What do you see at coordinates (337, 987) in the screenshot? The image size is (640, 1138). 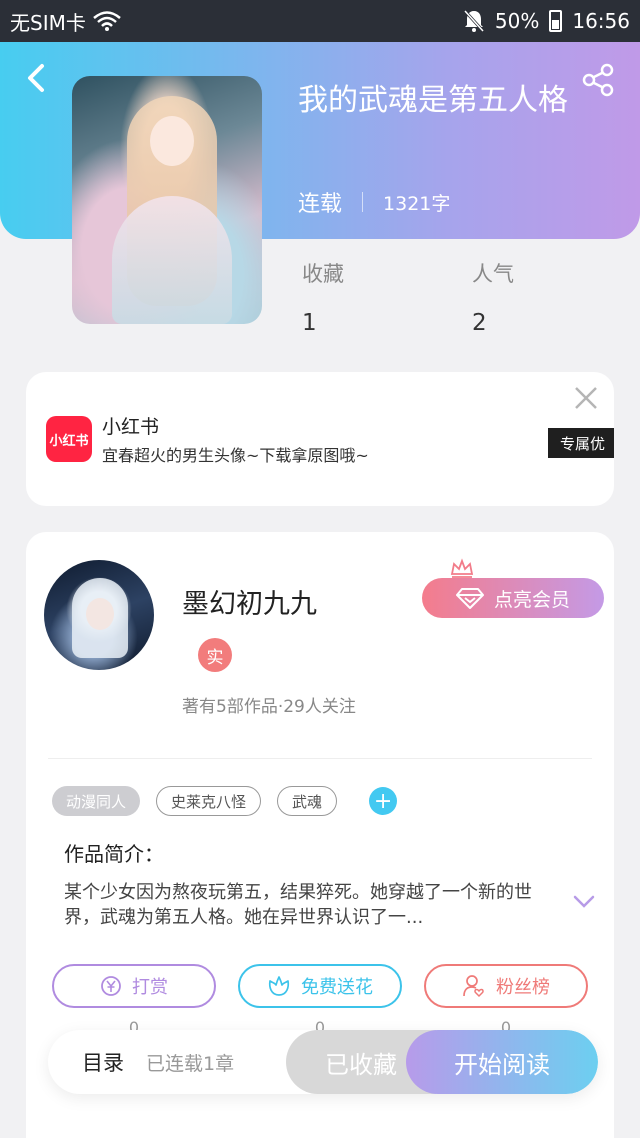 I see `action-label: 免费送花` at bounding box center [337, 987].